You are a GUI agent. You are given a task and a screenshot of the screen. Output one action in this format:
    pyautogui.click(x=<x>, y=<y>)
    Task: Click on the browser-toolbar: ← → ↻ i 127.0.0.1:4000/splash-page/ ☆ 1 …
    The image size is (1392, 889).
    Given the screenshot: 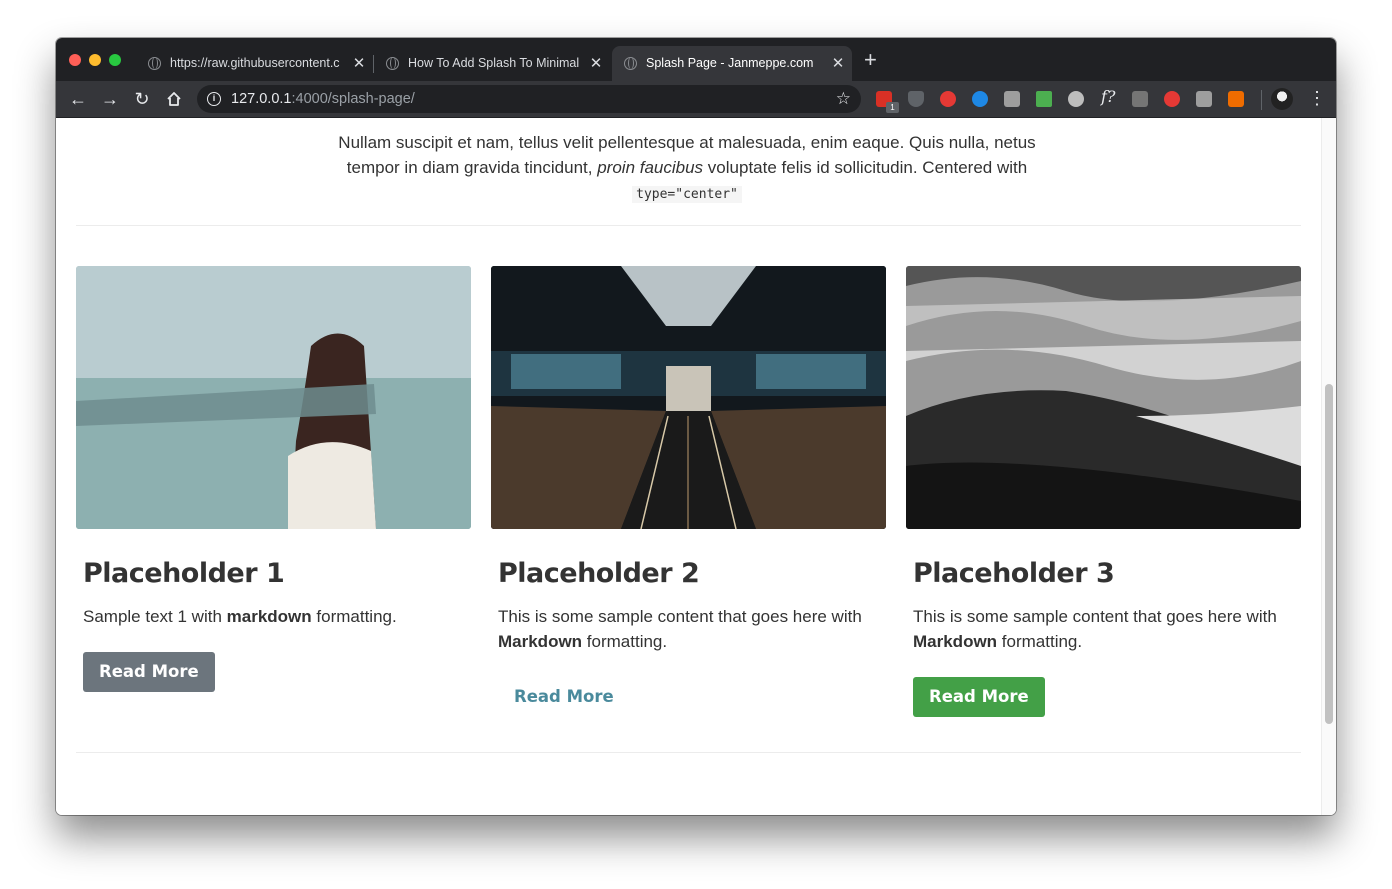 What is the action you would take?
    pyautogui.click(x=696, y=99)
    